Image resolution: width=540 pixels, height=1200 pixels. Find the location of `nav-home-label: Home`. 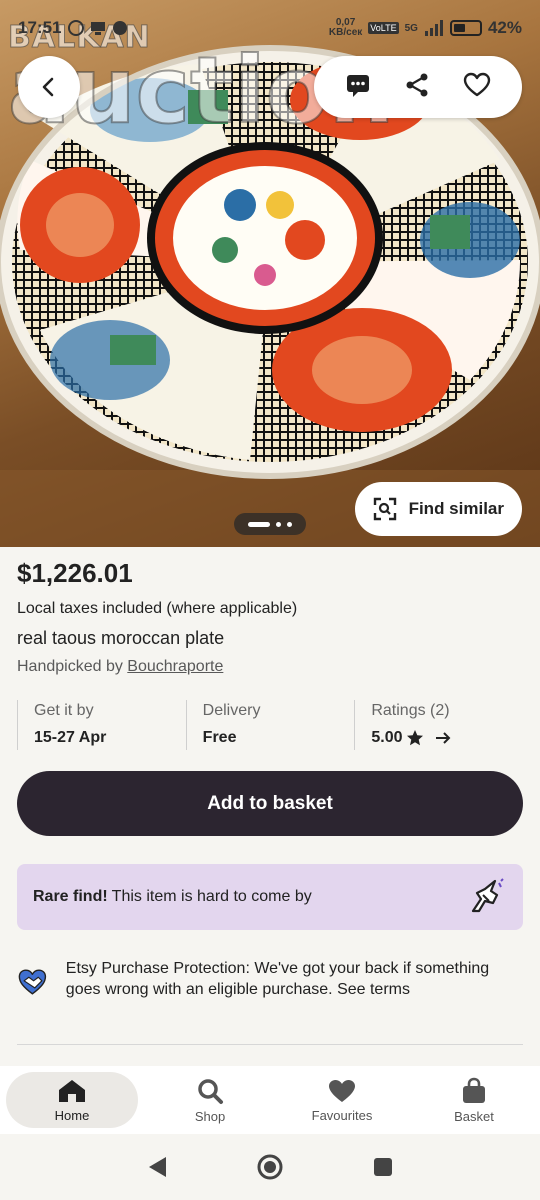

nav-home-label: Home is located at coordinates (72, 1115).